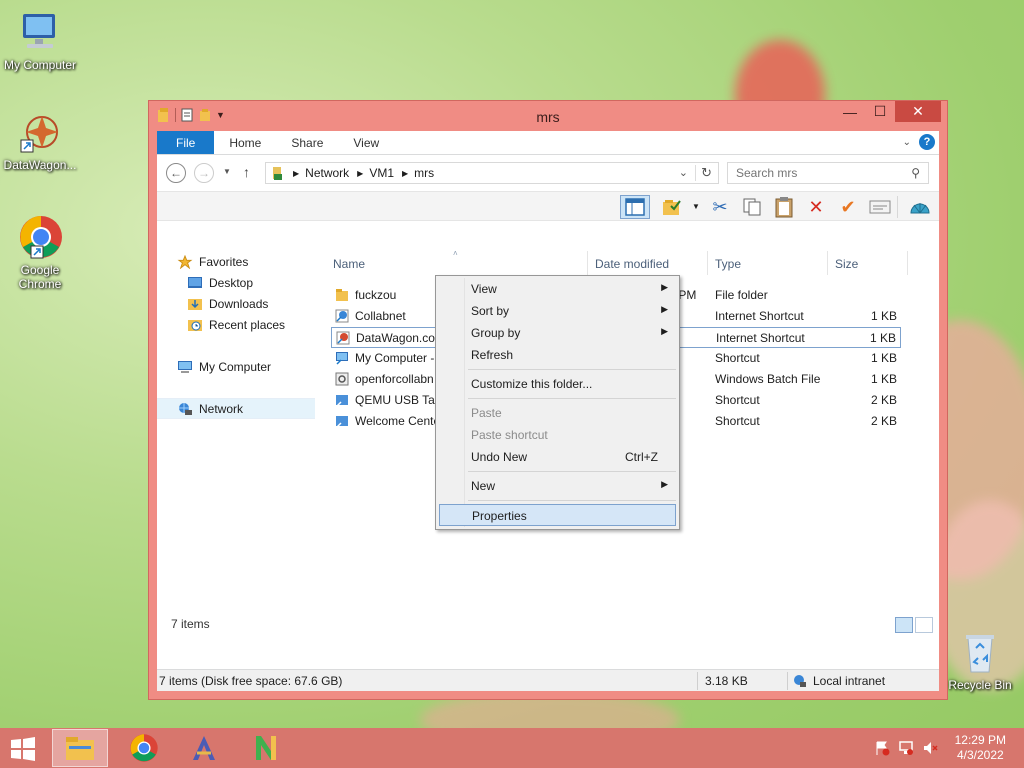  Describe the element at coordinates (728, 264) in the screenshot. I see `column-header-type: Type` at that location.